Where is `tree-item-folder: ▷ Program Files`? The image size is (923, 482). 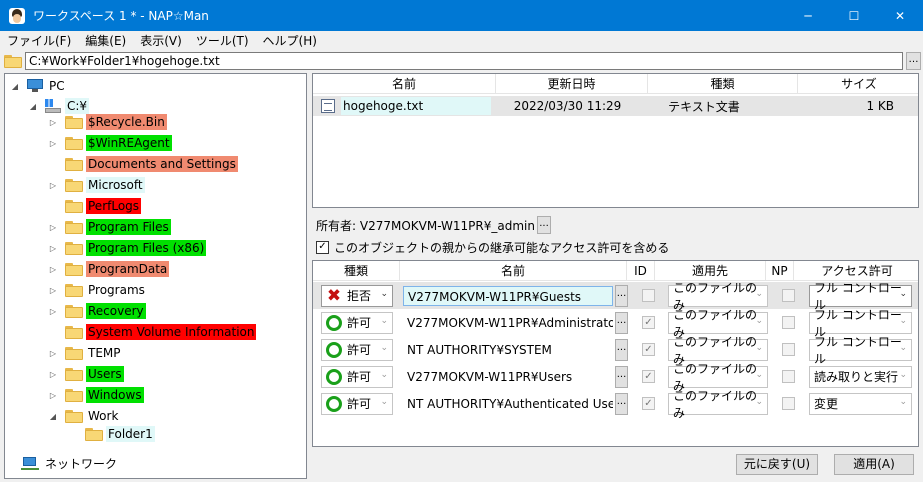
tree-item-folder: ▷ Program Files is located at coordinates (109, 227).